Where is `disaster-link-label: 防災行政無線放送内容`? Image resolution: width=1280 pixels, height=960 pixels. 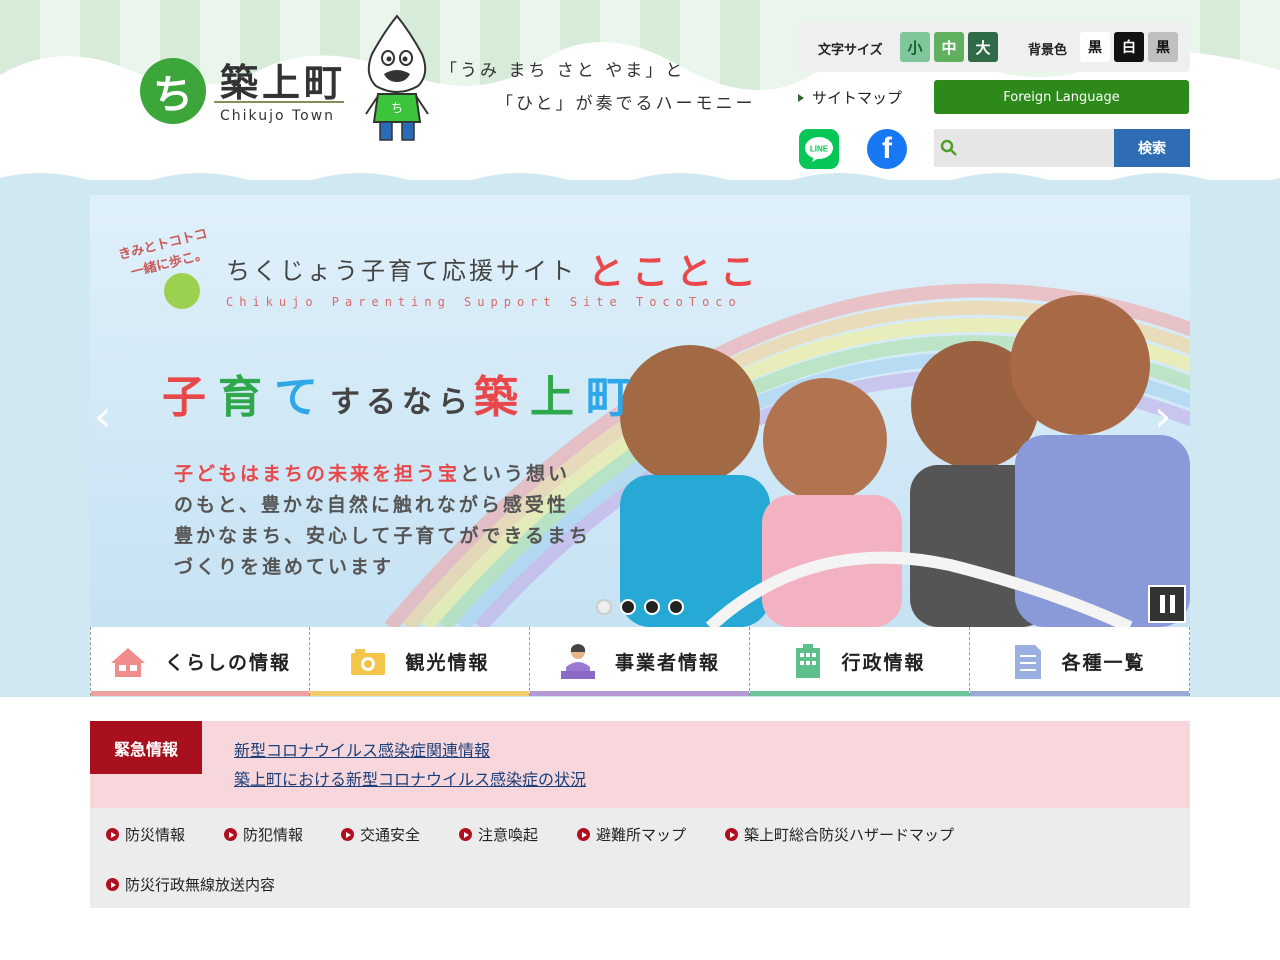 disaster-link-label: 防災行政無線放送内容 is located at coordinates (200, 885).